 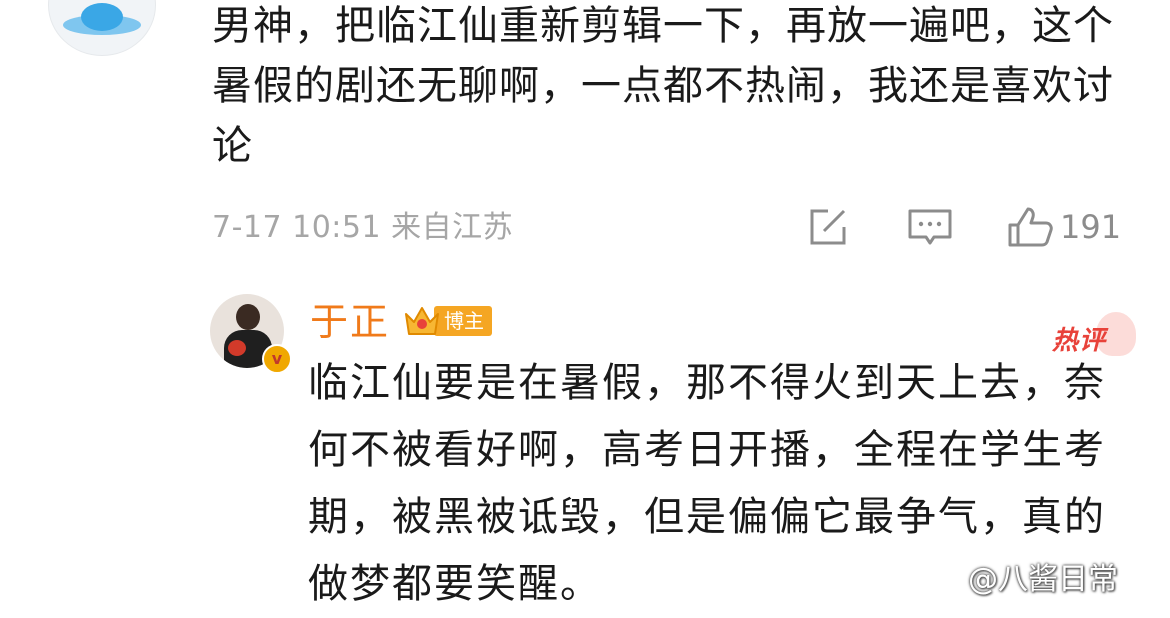 I want to click on like-button: 191, so click(x=1068, y=227).